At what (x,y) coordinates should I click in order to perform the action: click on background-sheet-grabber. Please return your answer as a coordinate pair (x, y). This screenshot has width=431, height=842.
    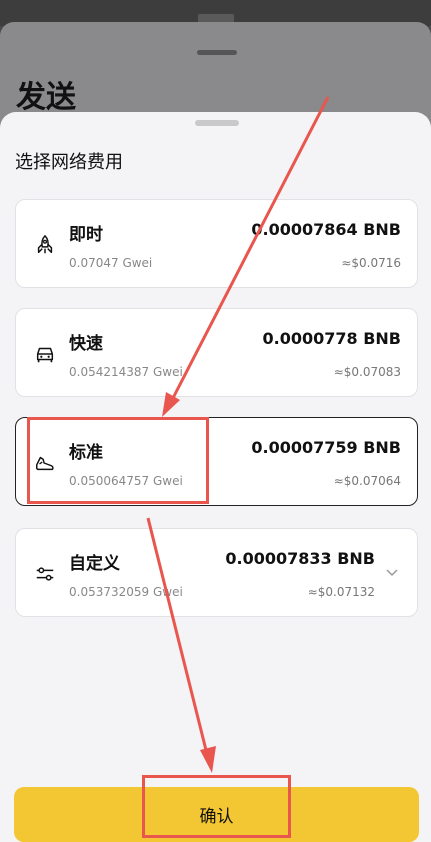
    Looking at the image, I should click on (217, 52).